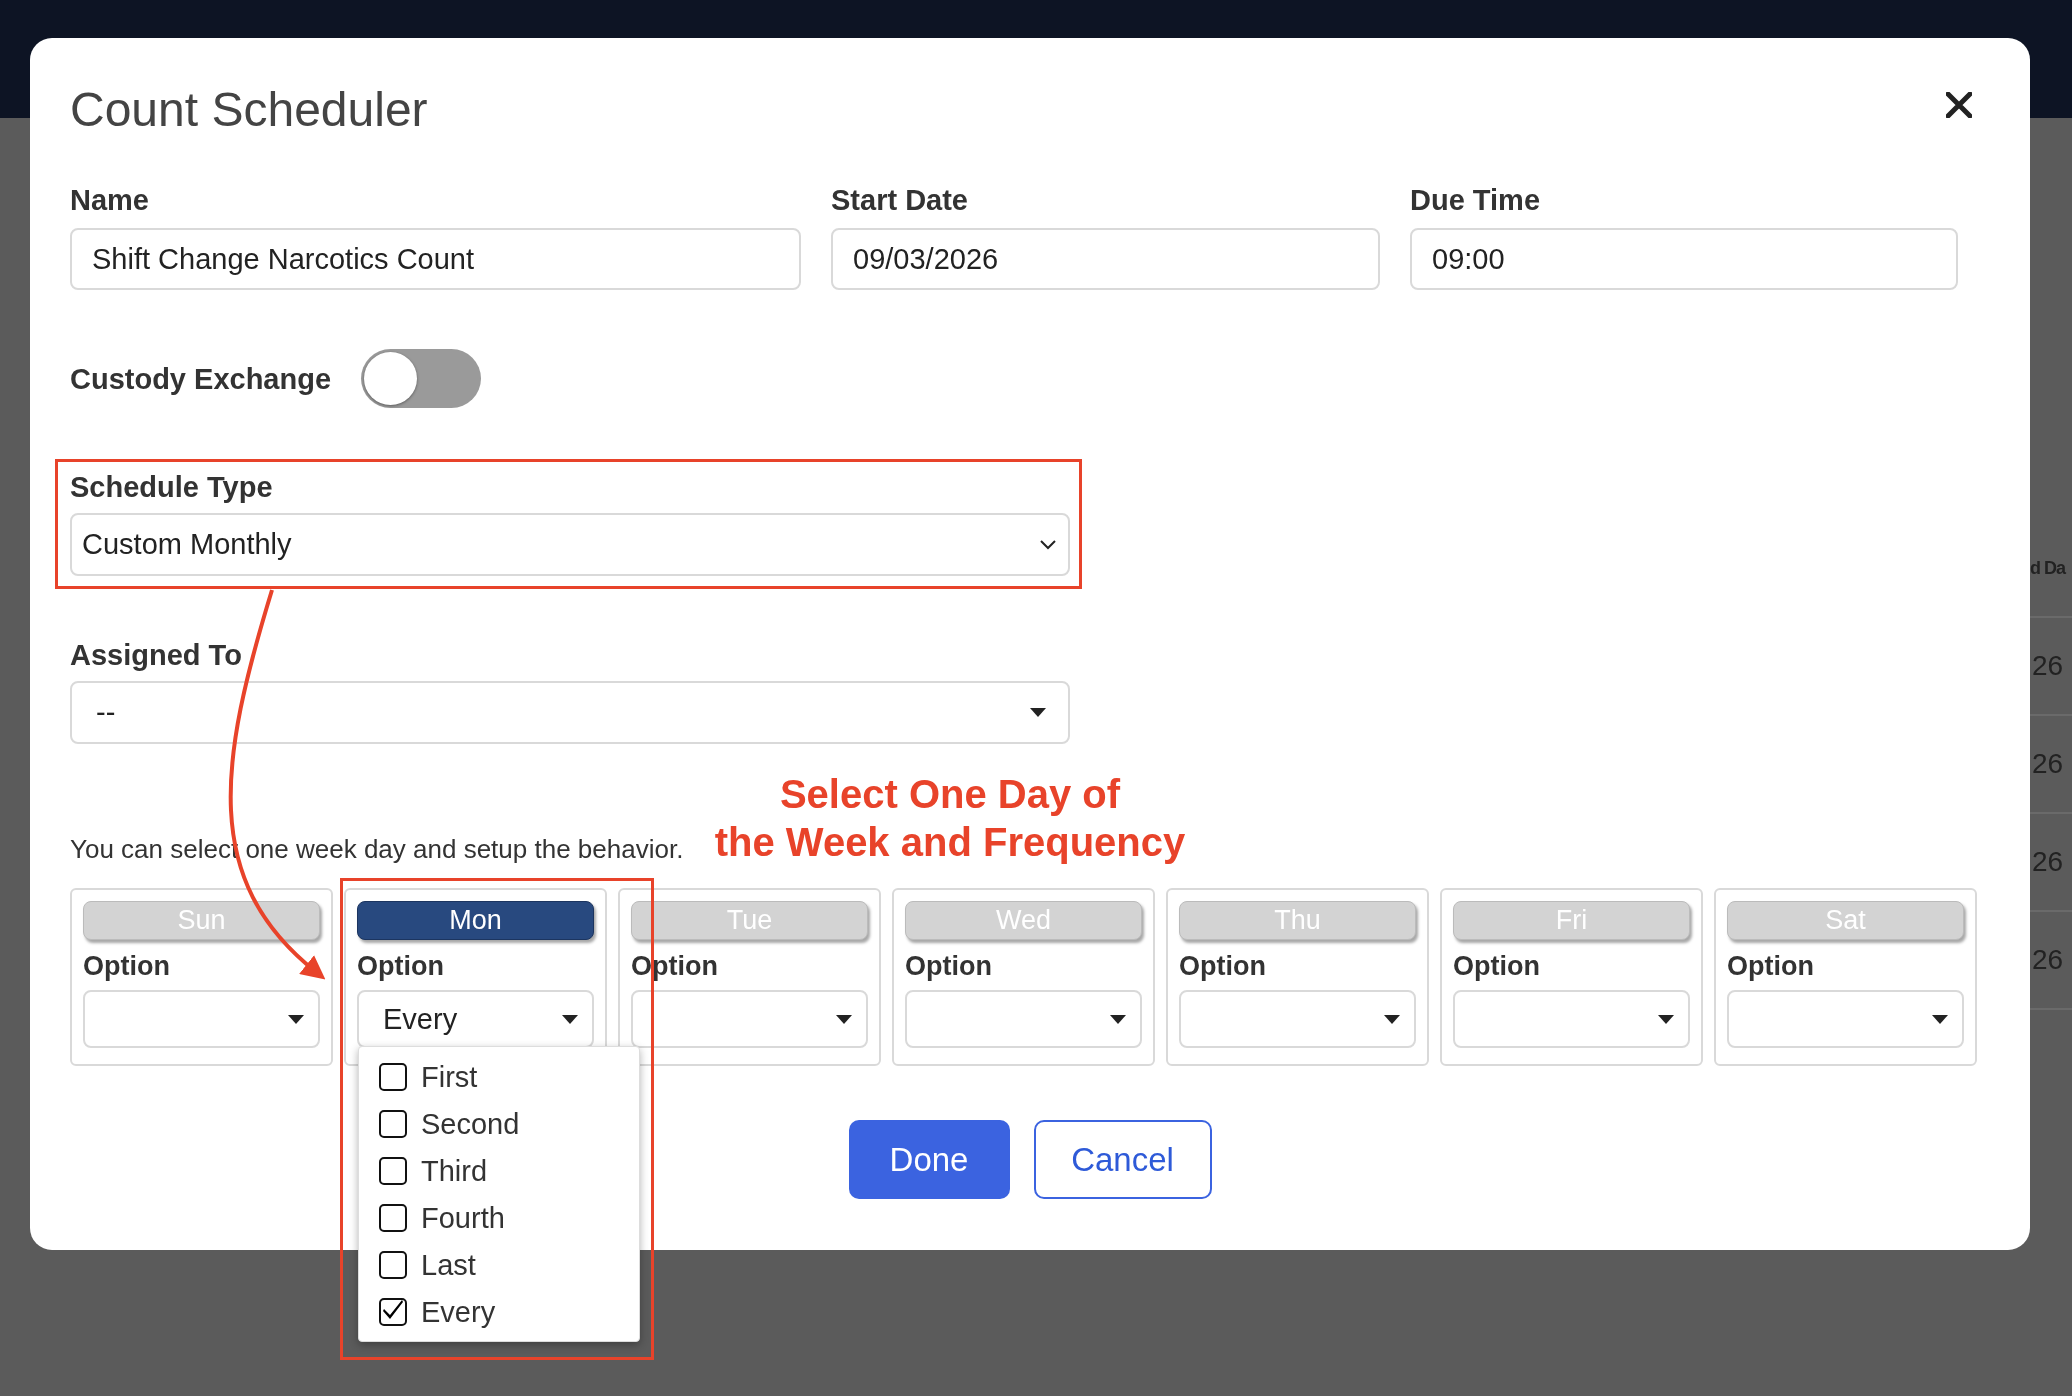 The image size is (2072, 1396). What do you see at coordinates (499, 1264) in the screenshot?
I see `menu-option: Last` at bounding box center [499, 1264].